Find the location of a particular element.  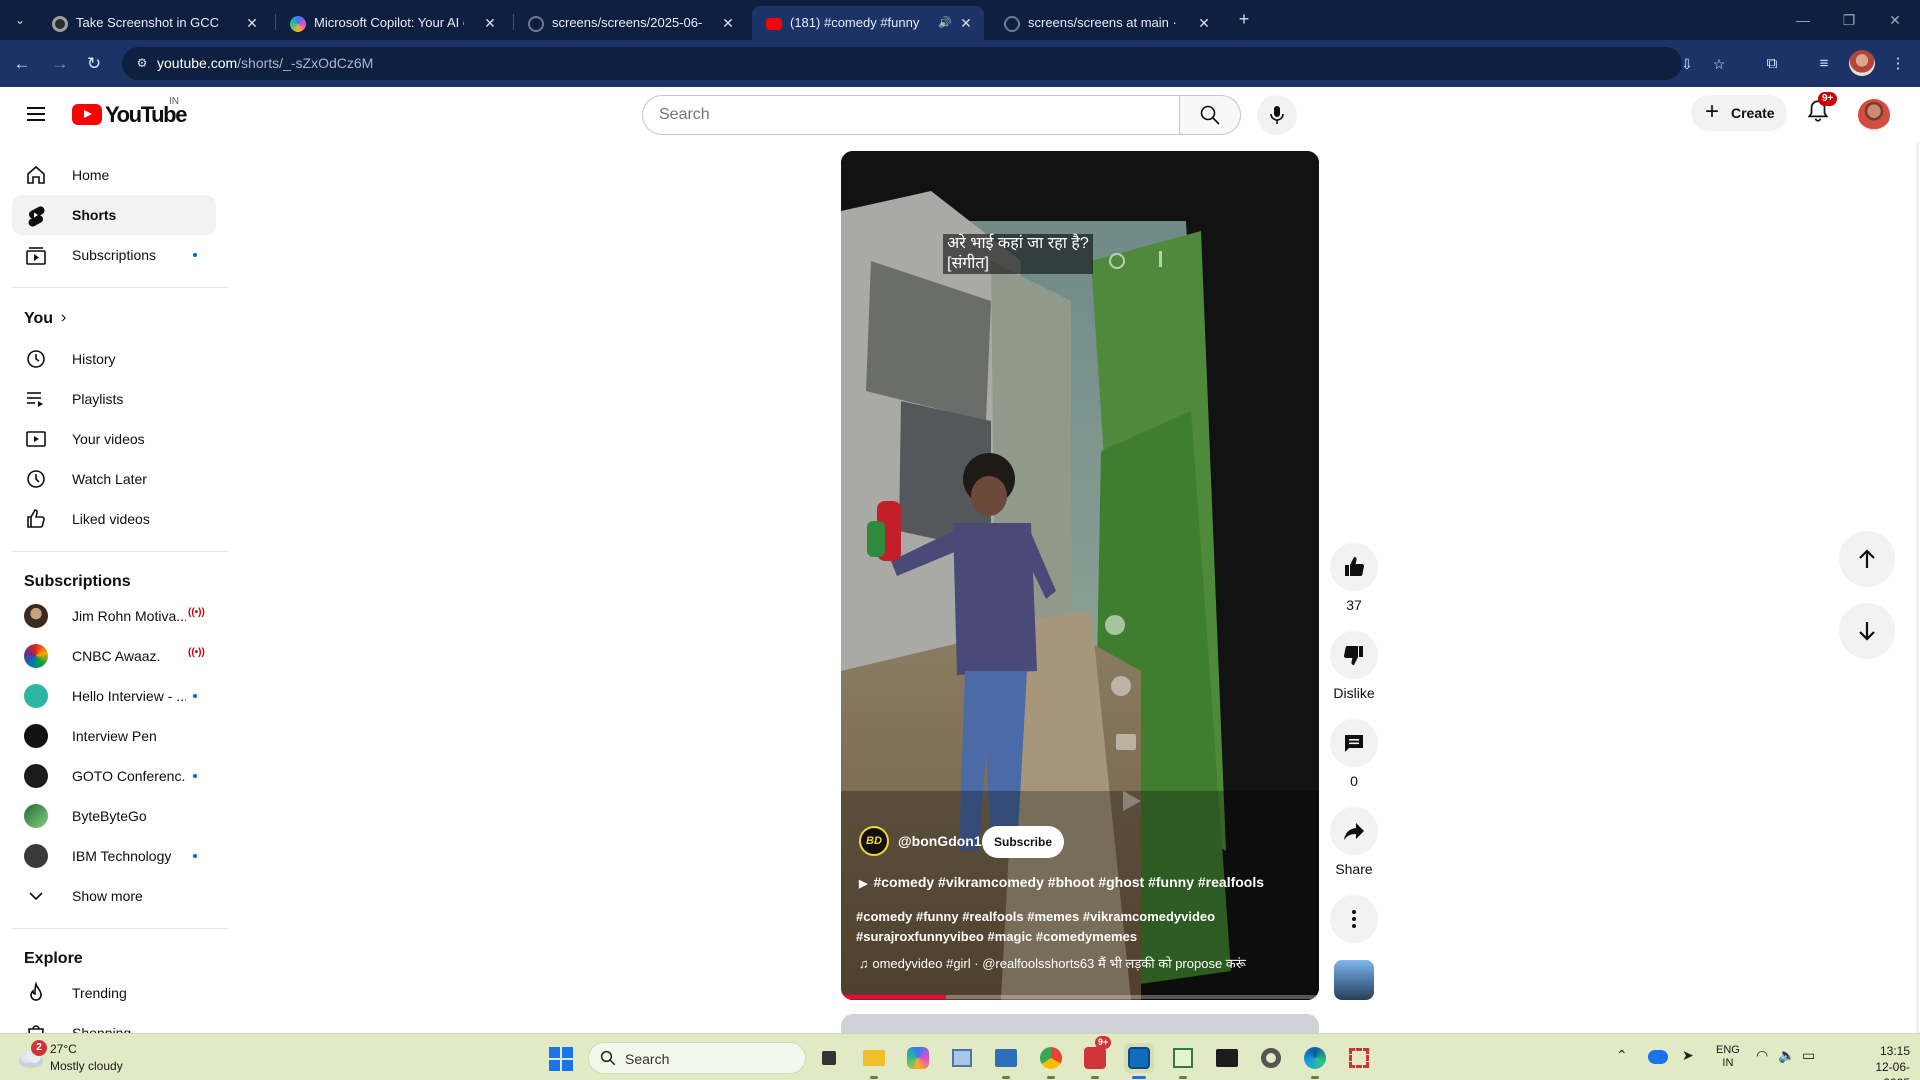

create-button: + Create is located at coordinates (1739, 113).